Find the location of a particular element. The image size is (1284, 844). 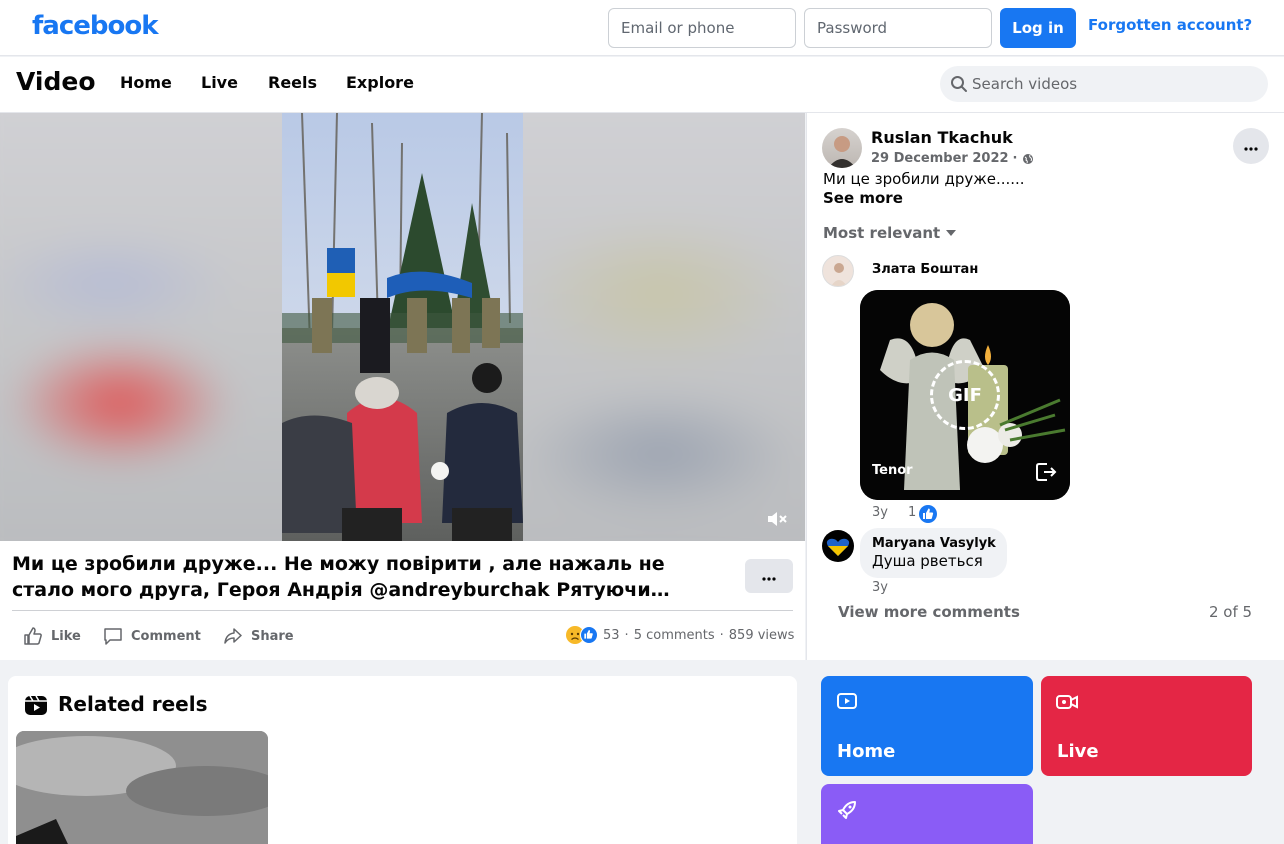

comments-count: 2 of 5 is located at coordinates (1231, 612).